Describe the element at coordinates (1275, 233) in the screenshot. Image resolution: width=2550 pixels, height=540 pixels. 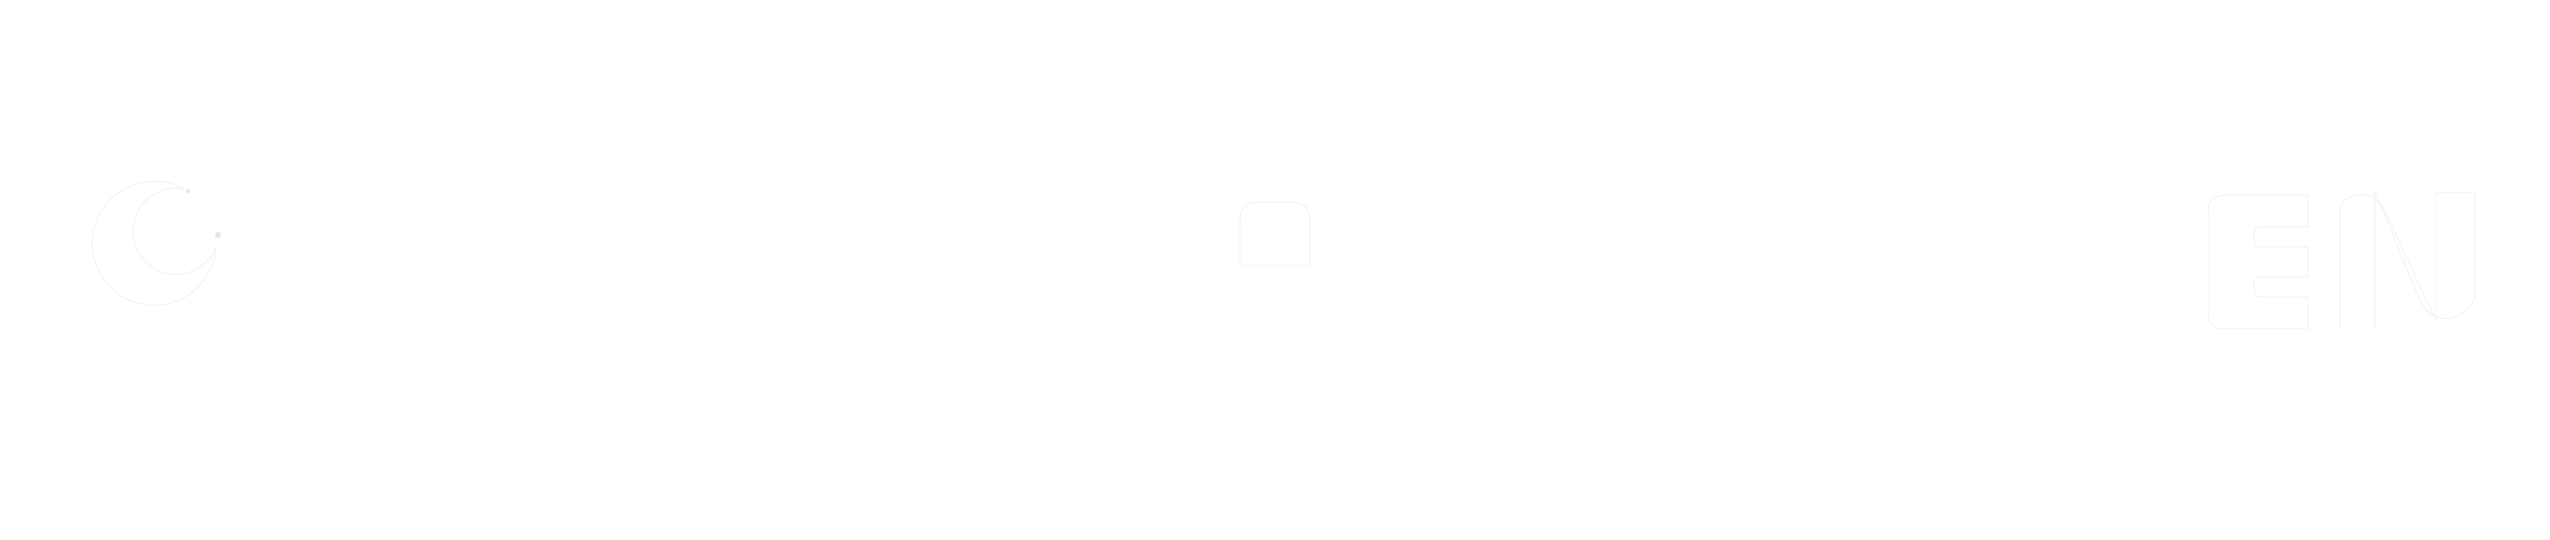
I see `lock-body-icon` at that location.